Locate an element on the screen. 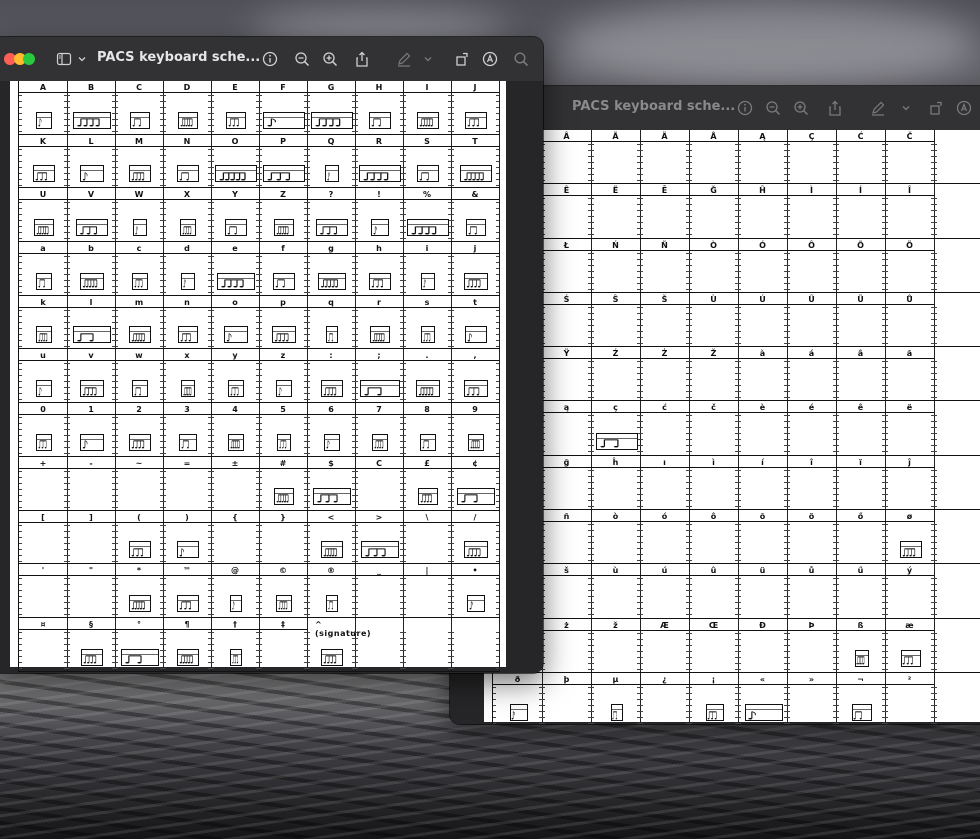 This screenshot has height=839, width=980. back-key-cell: ó is located at coordinates (665, 537).